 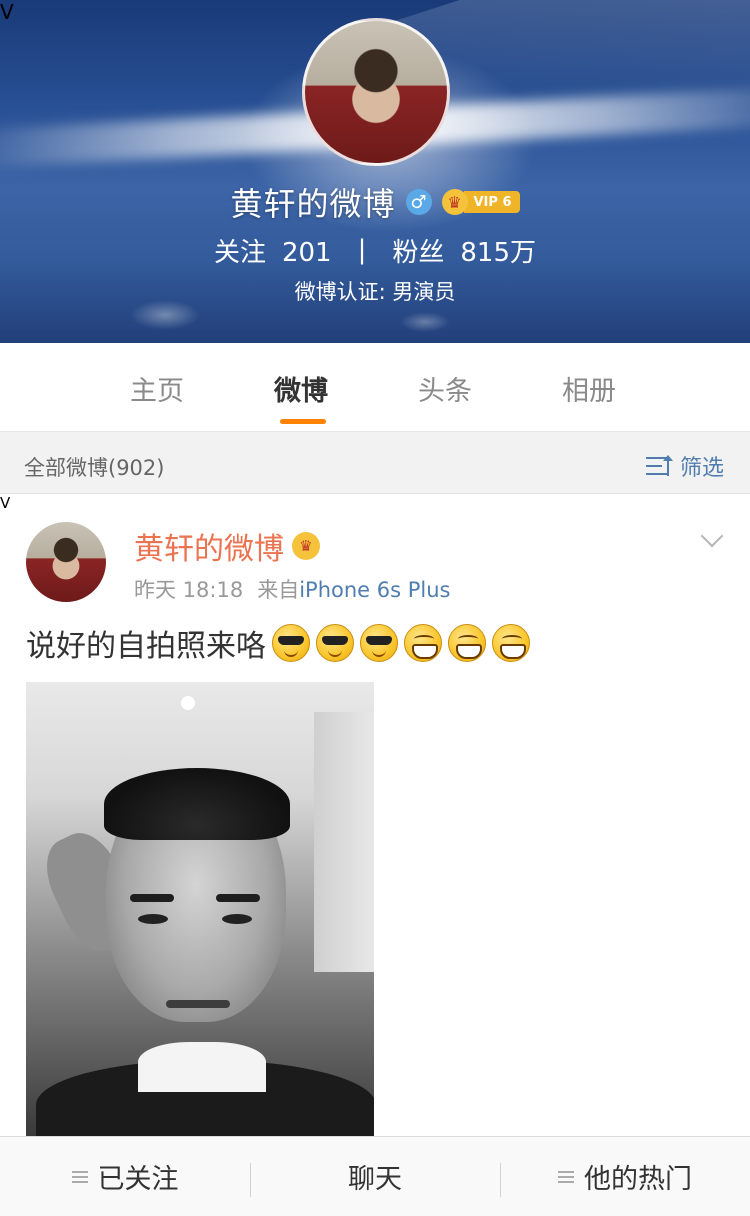 I want to click on tab-weibo: 微博, so click(x=301, y=388).